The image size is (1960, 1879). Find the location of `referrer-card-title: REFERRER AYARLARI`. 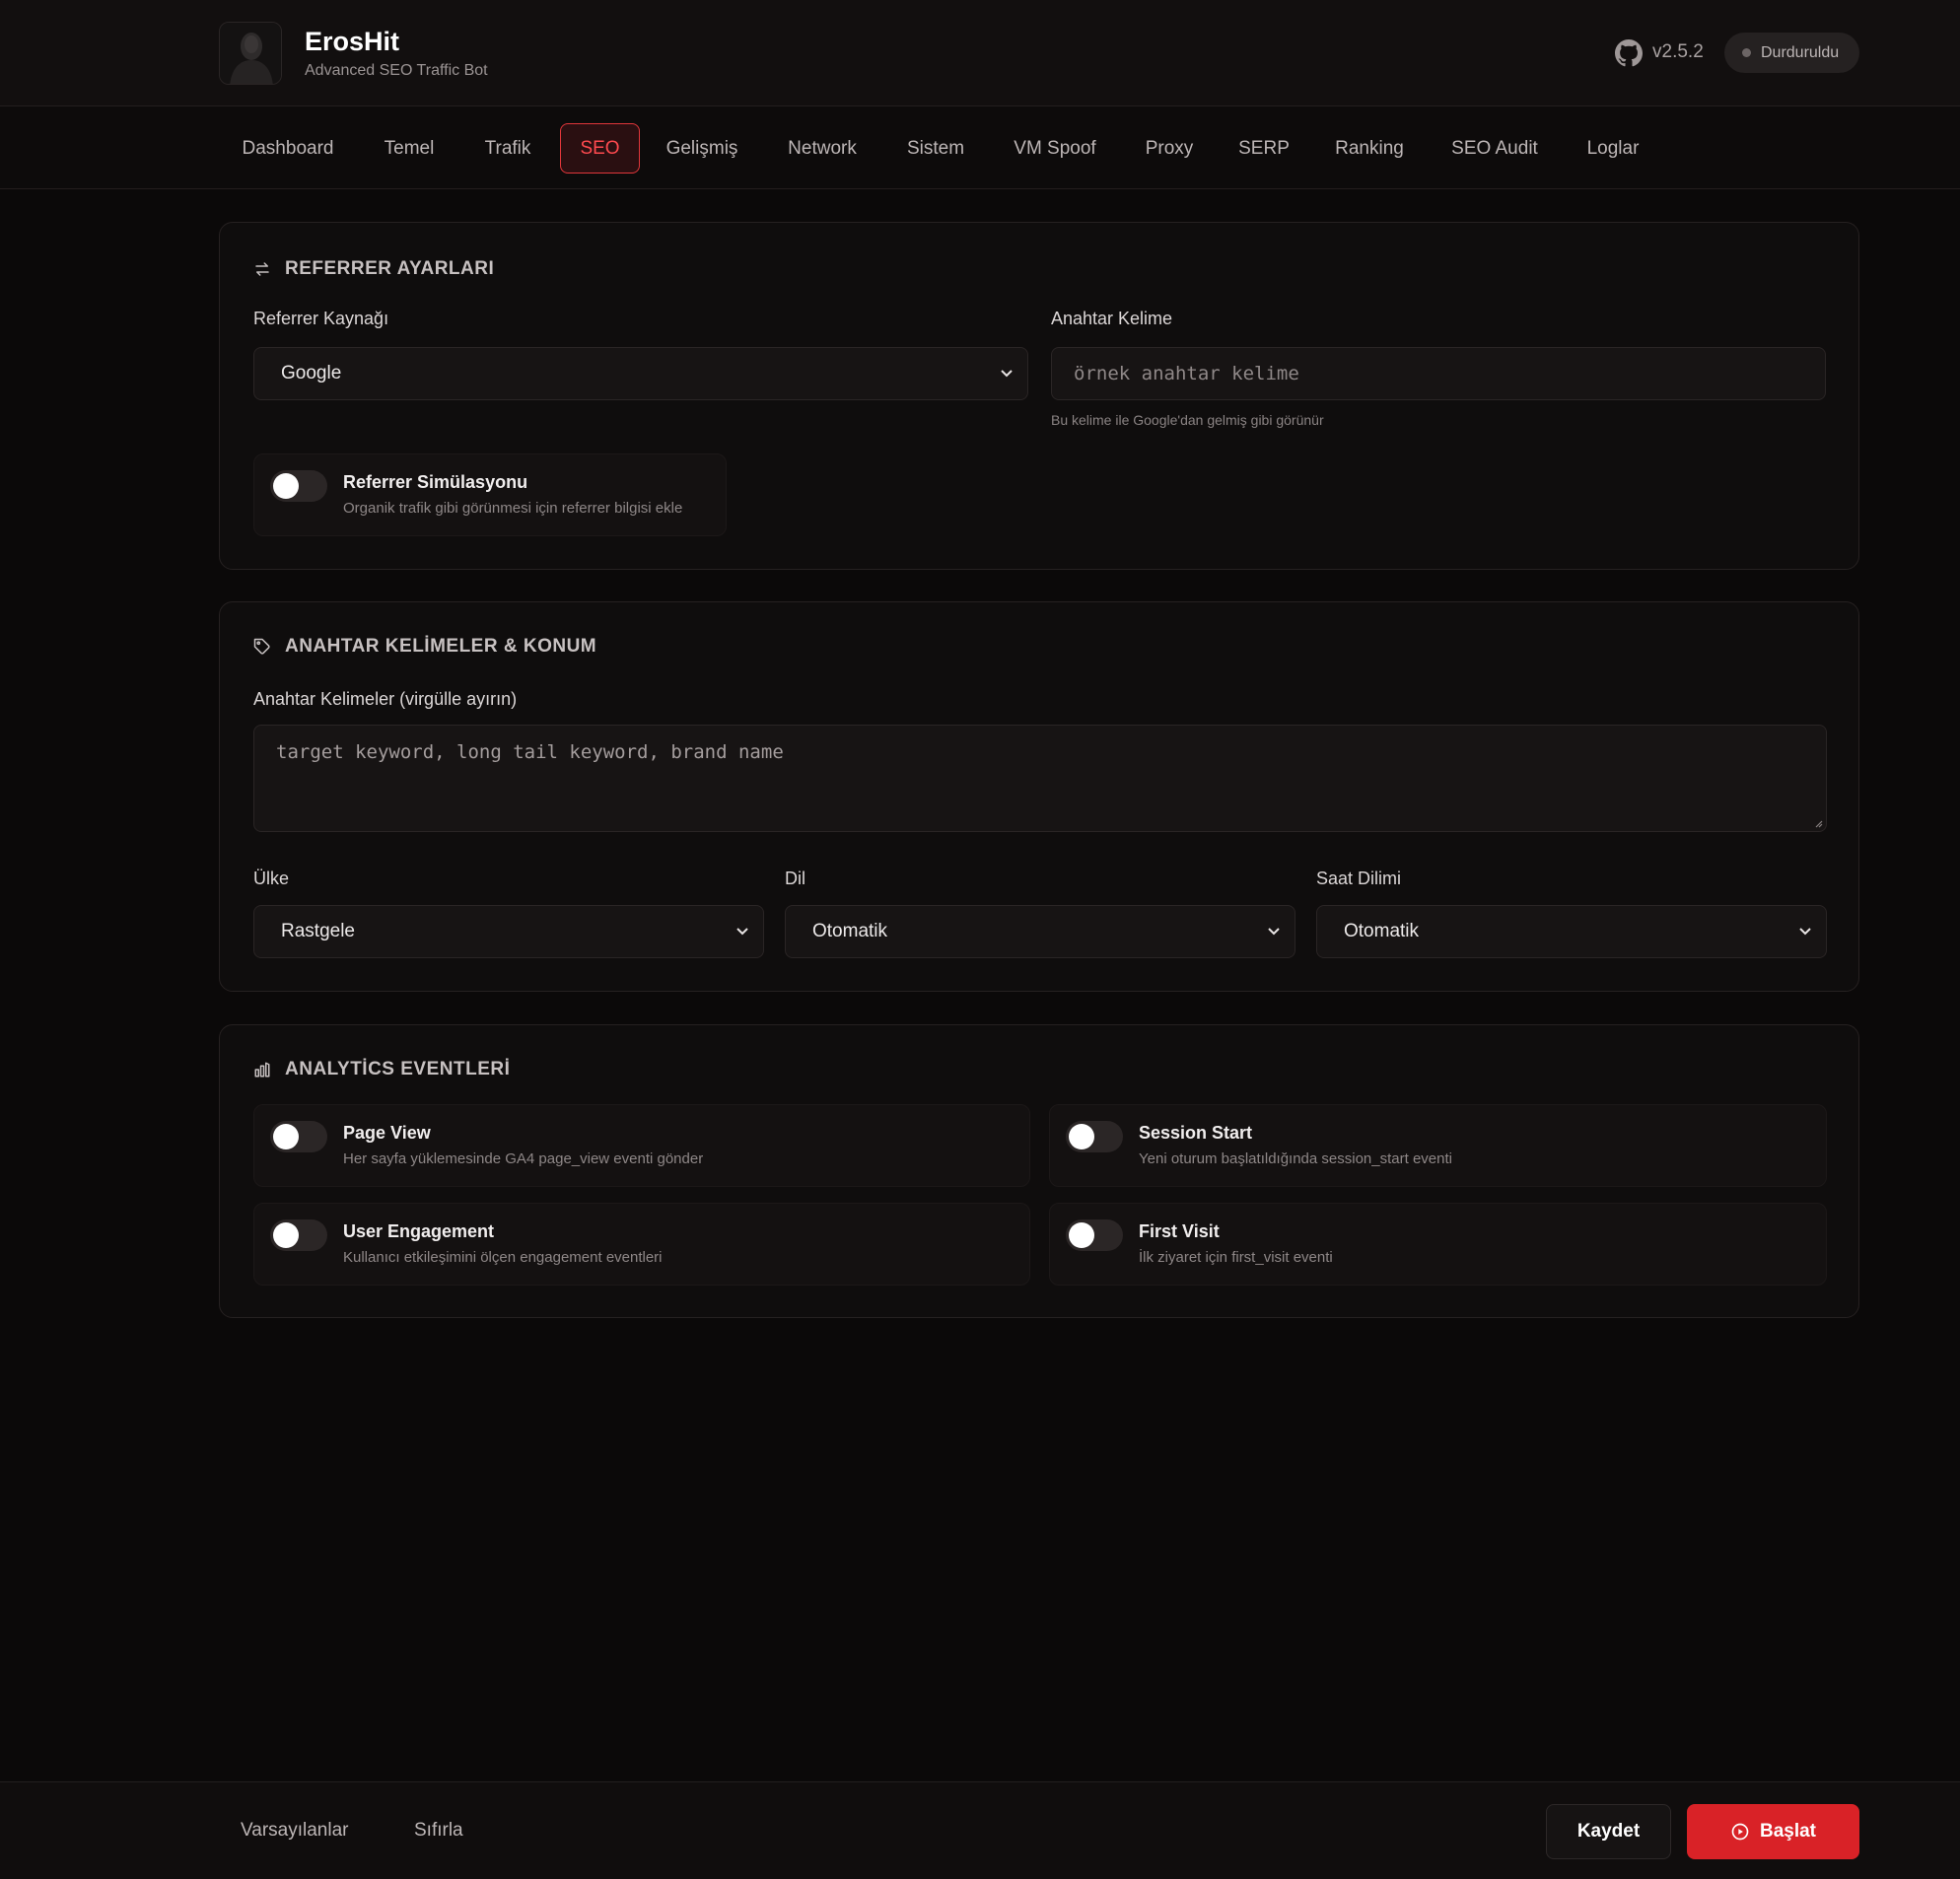

referrer-card-title: REFERRER AYARLARI is located at coordinates (373, 269).